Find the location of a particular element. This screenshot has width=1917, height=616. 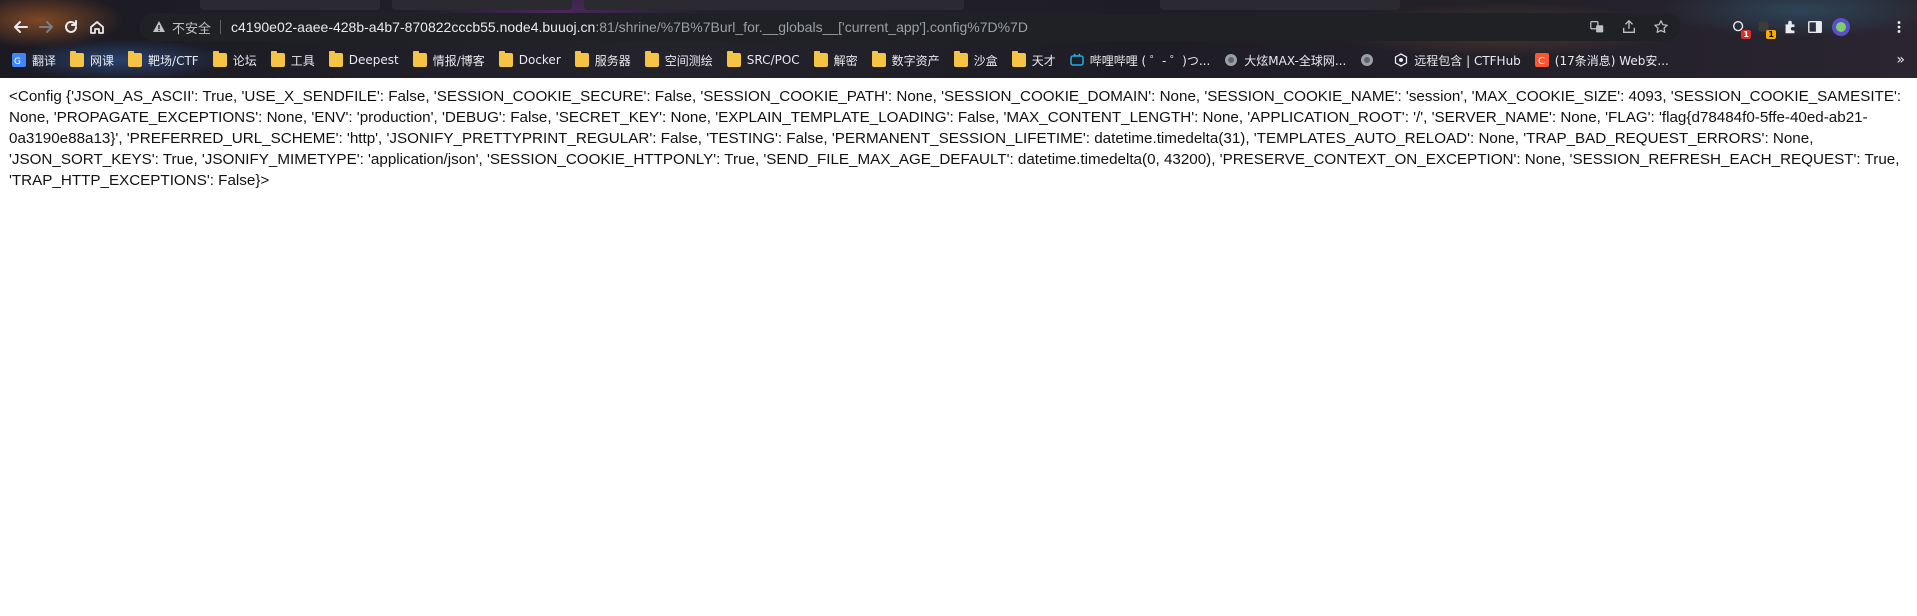

translate-app-icon: G is located at coordinates (19, 60).